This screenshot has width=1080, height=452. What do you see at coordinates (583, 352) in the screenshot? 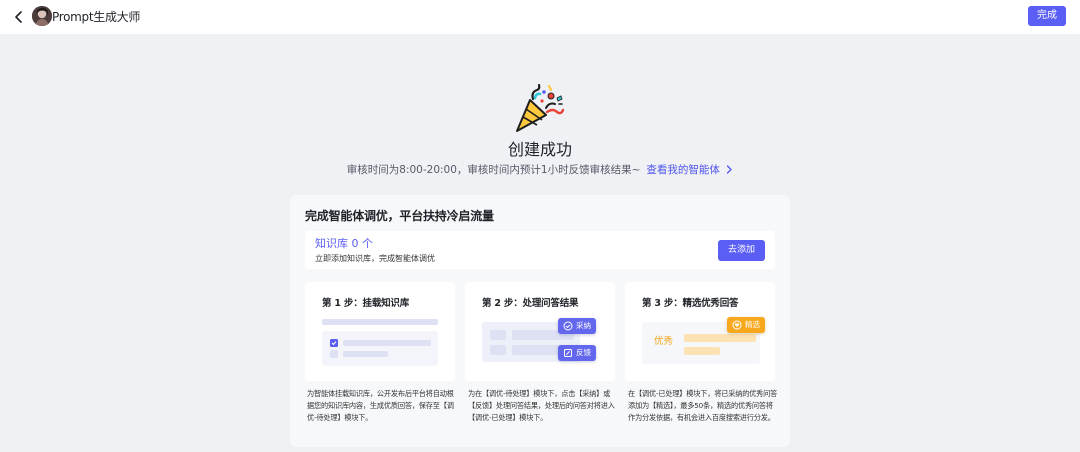
I see `feedback-label: 反馈` at bounding box center [583, 352].